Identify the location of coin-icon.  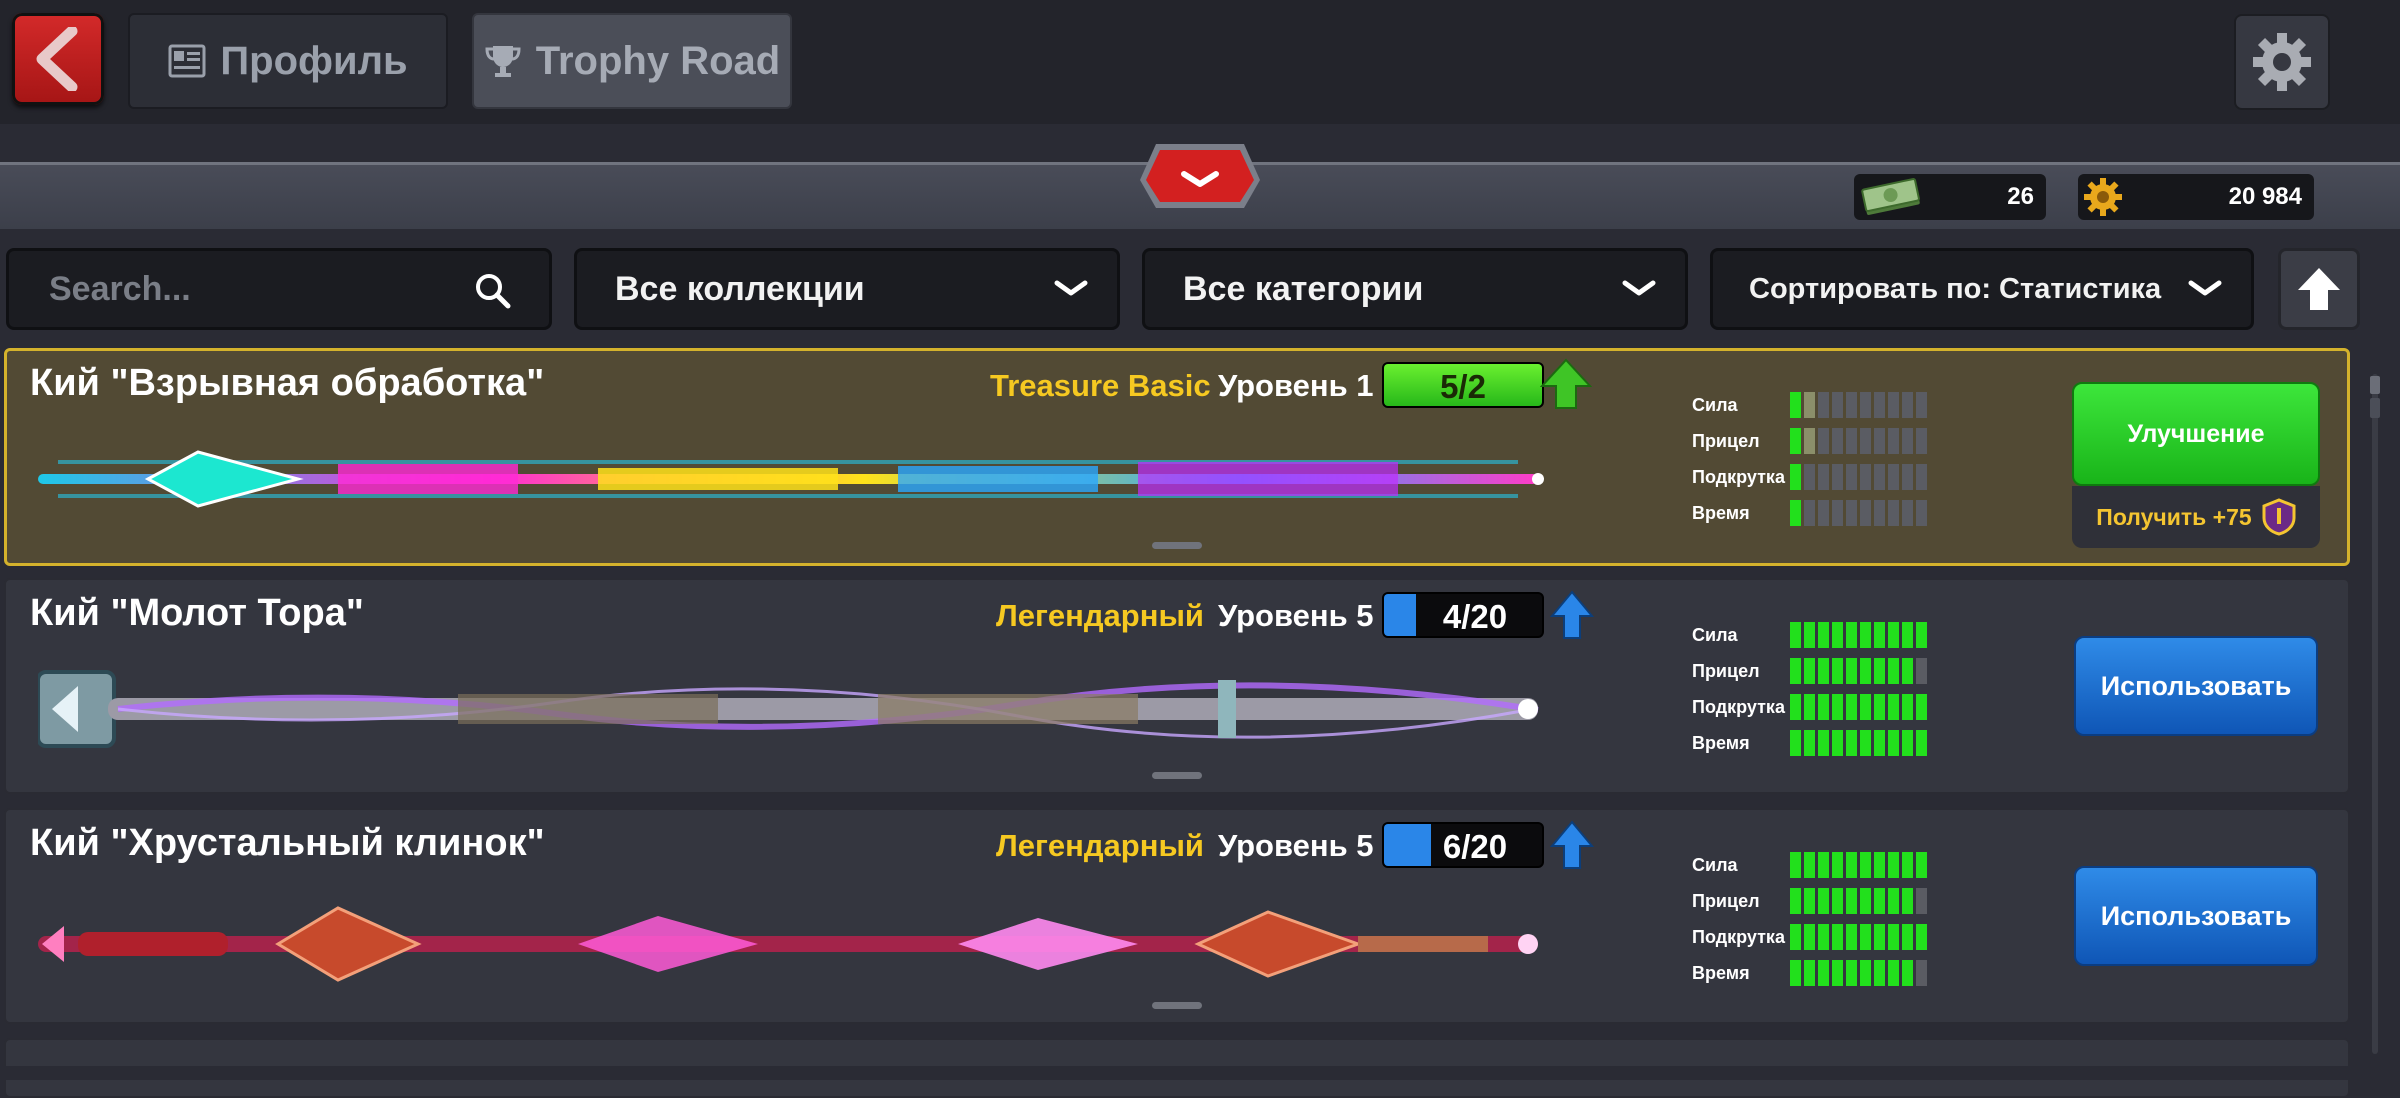
(2103, 197).